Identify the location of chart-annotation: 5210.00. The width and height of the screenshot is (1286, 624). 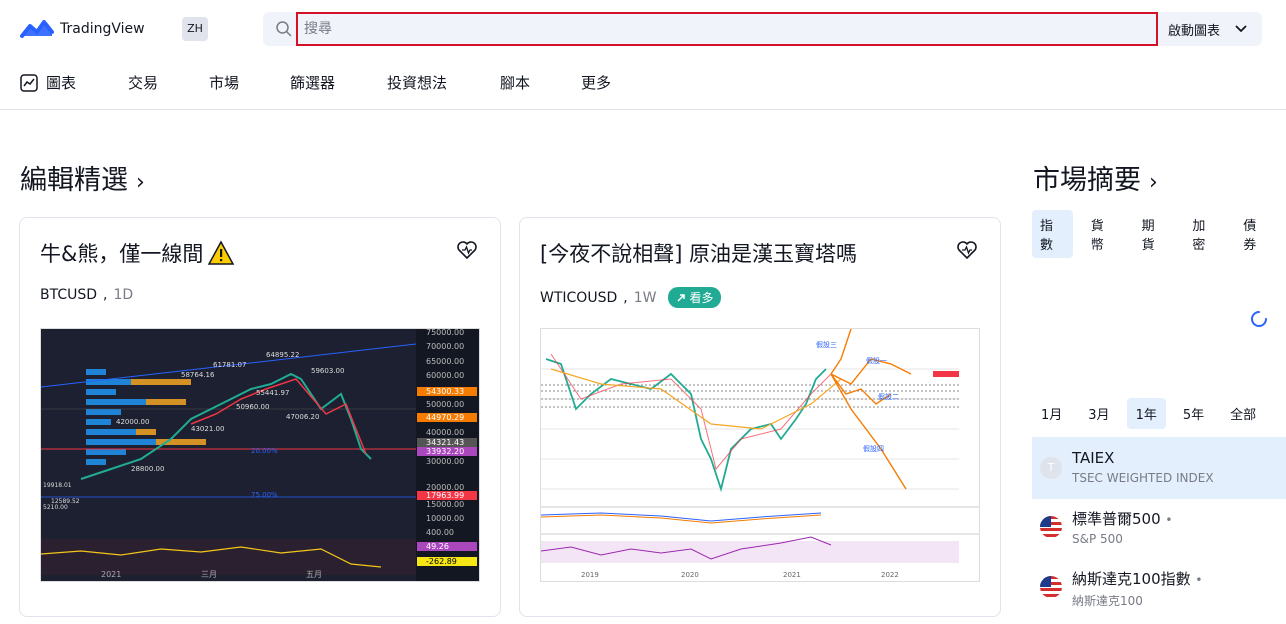
(55, 507).